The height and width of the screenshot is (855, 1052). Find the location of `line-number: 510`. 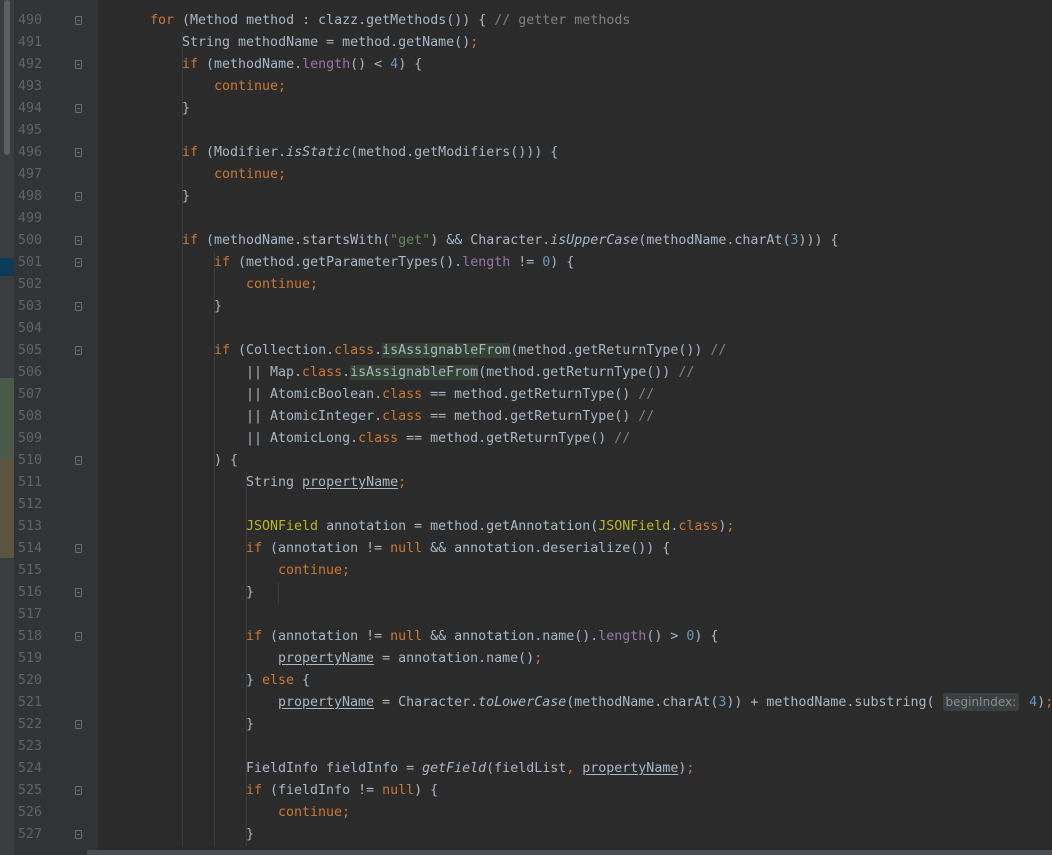

line-number: 510 is located at coordinates (29, 460).